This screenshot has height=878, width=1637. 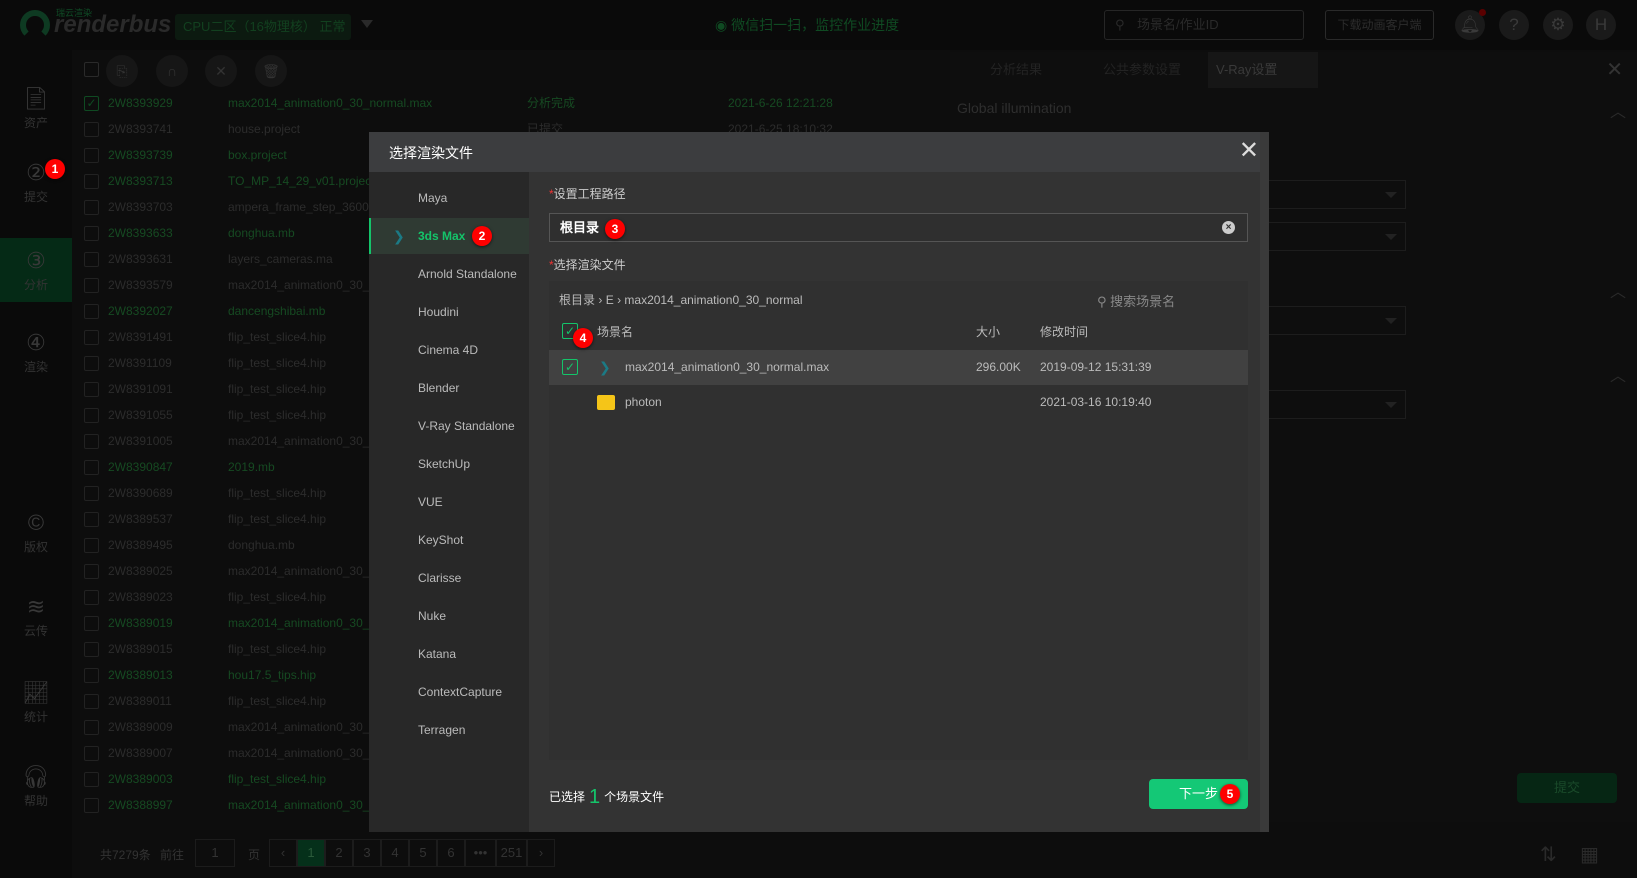 I want to click on breadcrumb-drive: E, so click(x=610, y=300).